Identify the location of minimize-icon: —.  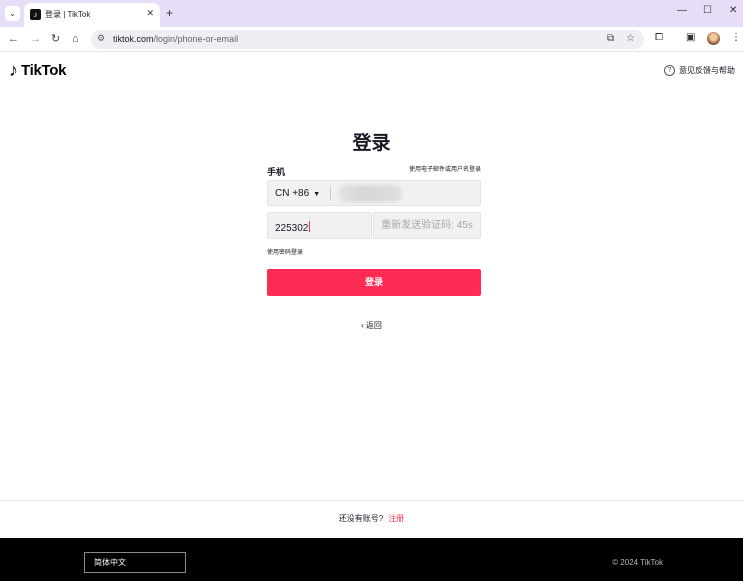
(682, 10).